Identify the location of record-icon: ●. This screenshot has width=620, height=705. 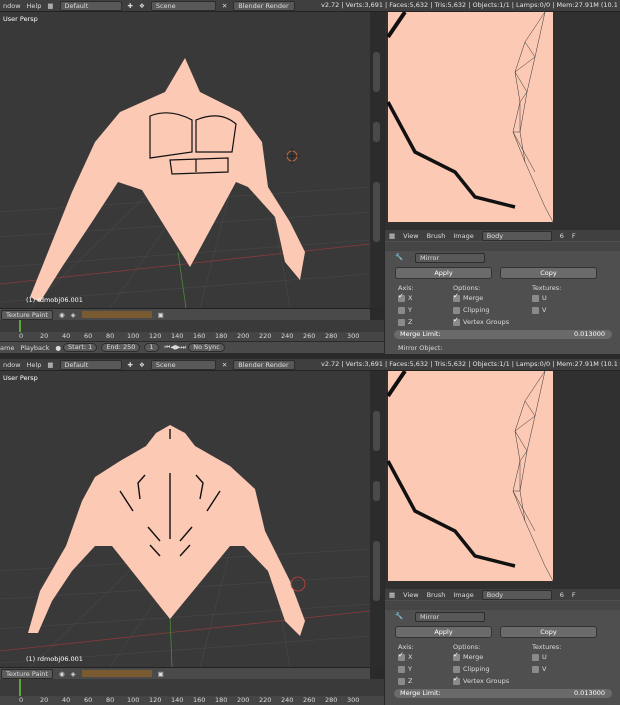
(58, 348).